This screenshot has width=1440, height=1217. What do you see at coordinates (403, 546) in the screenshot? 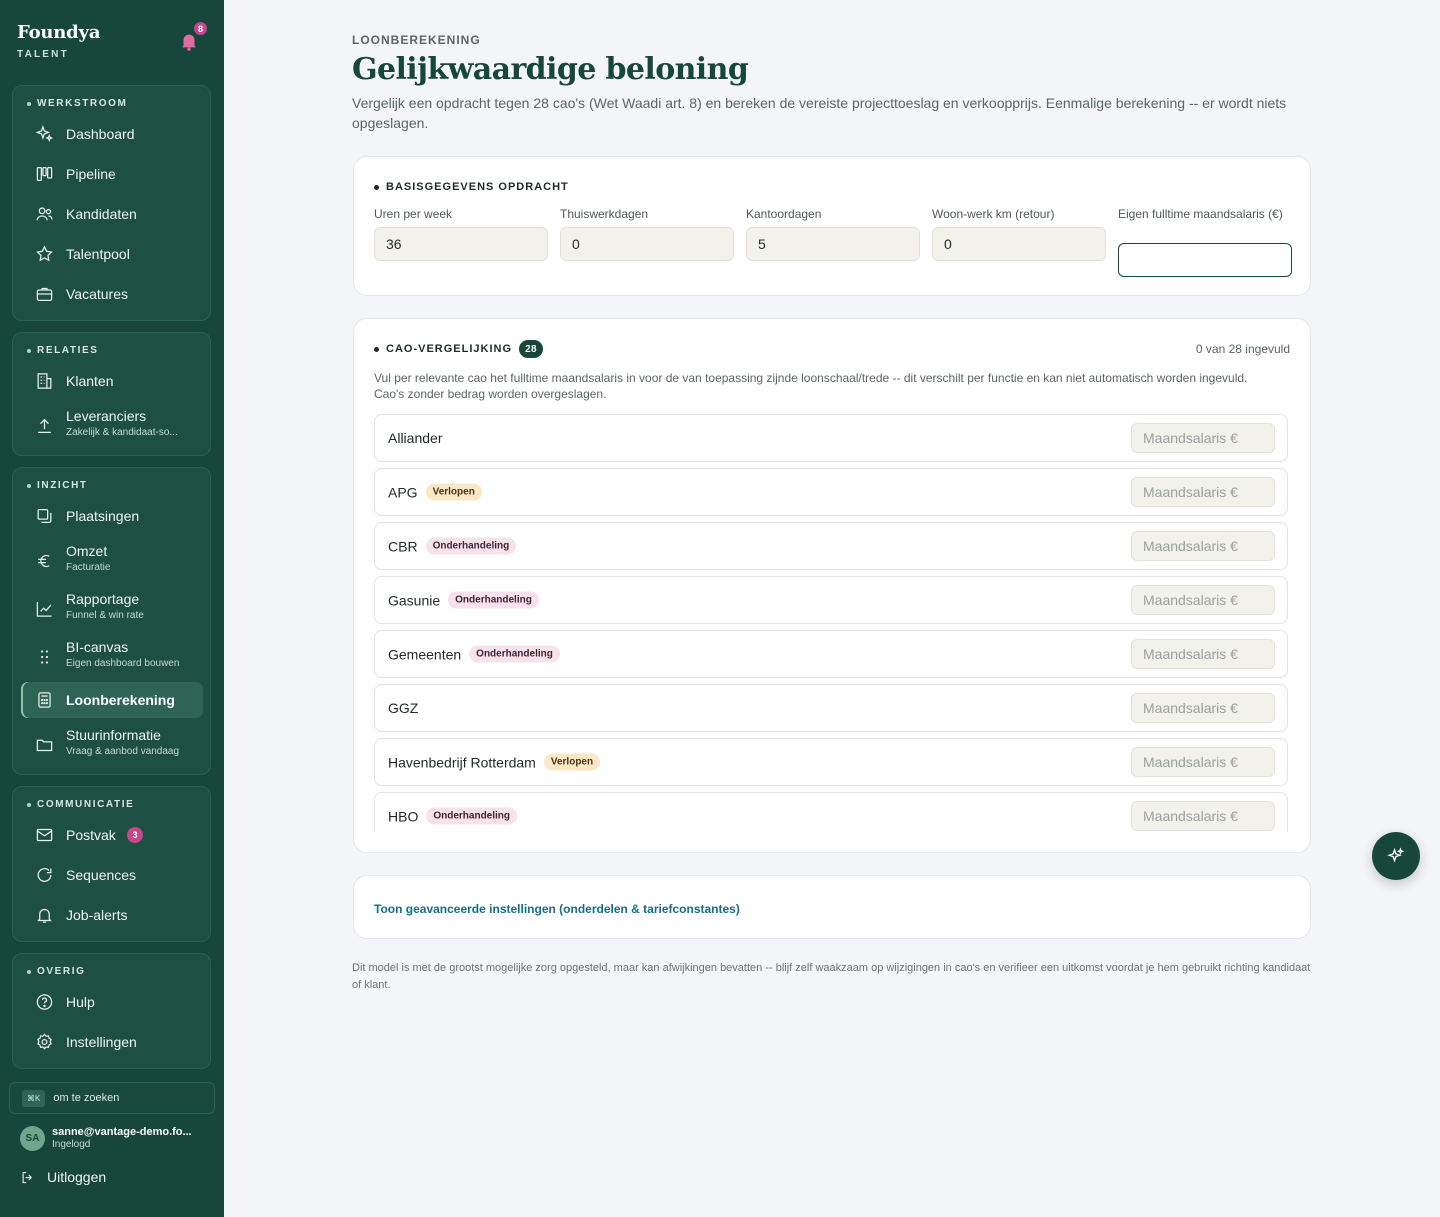
I see `cao-name: CBR` at bounding box center [403, 546].